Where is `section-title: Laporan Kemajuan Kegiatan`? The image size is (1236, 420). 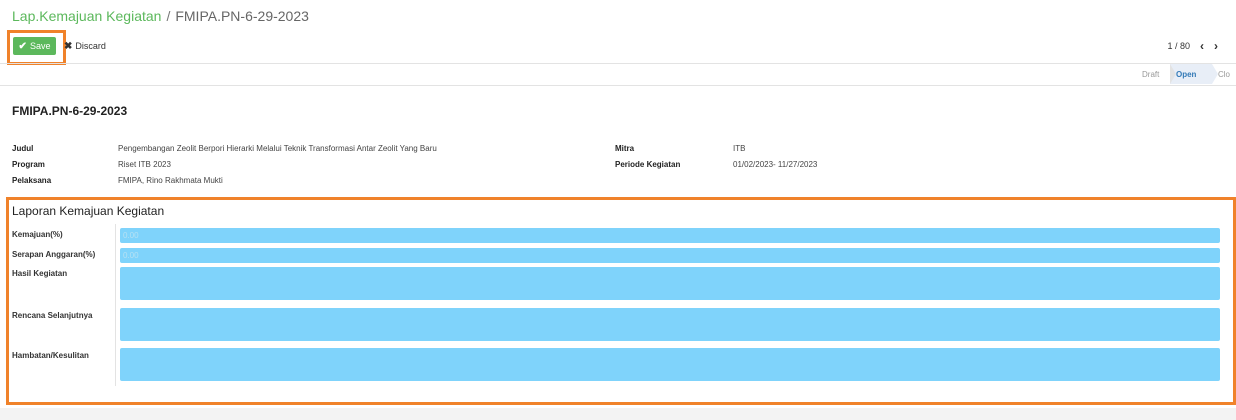
section-title: Laporan Kemajuan Kegiatan is located at coordinates (88, 211).